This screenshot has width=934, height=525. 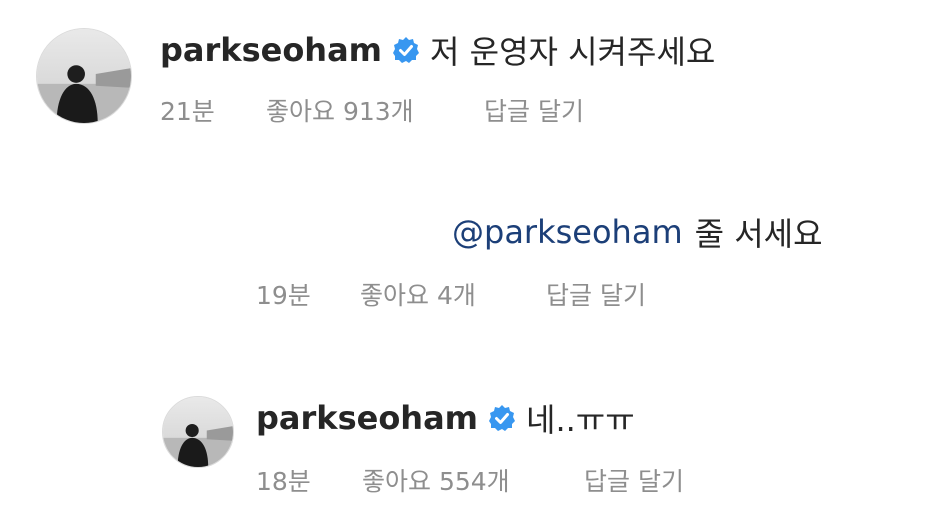 I want to click on comment-meta: 19분 좋아요 4개 답글 달기, so click(x=451, y=294).